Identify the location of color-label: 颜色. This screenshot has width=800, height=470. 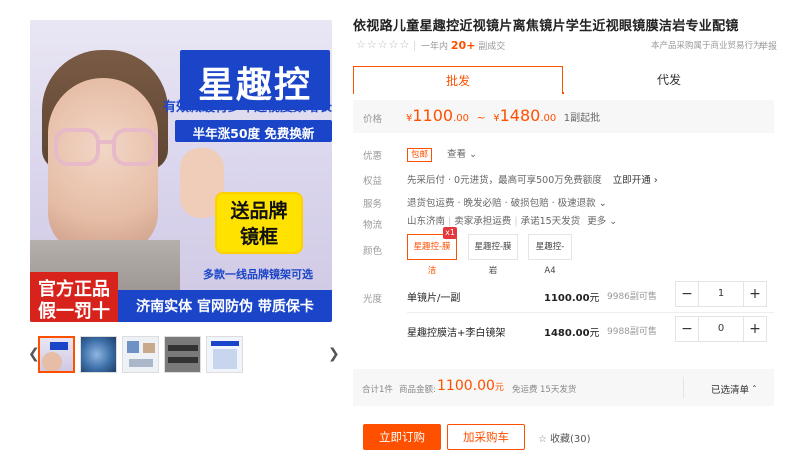
(373, 251).